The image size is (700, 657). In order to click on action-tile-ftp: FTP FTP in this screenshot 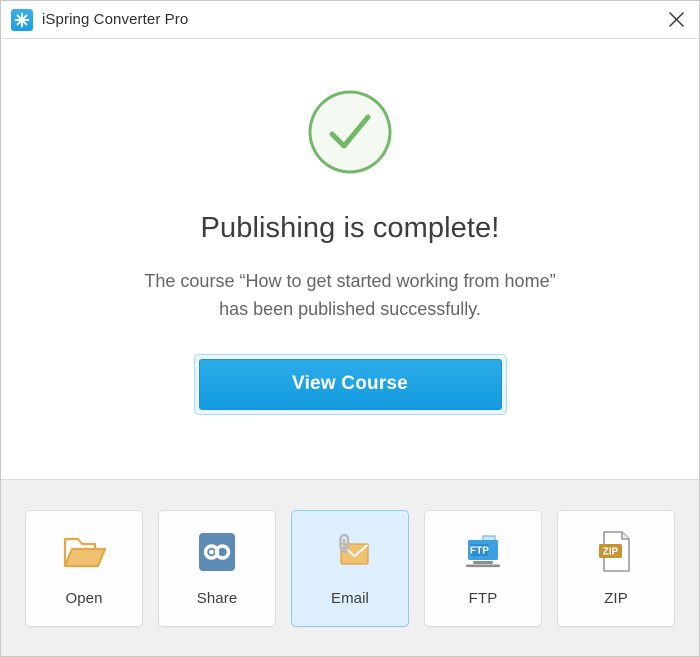, I will do `click(483, 568)`.